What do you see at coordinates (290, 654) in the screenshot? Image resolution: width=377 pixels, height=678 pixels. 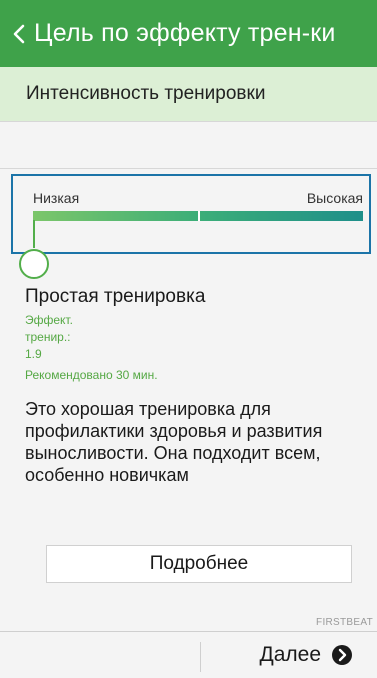 I see `next-button-label: Далее` at bounding box center [290, 654].